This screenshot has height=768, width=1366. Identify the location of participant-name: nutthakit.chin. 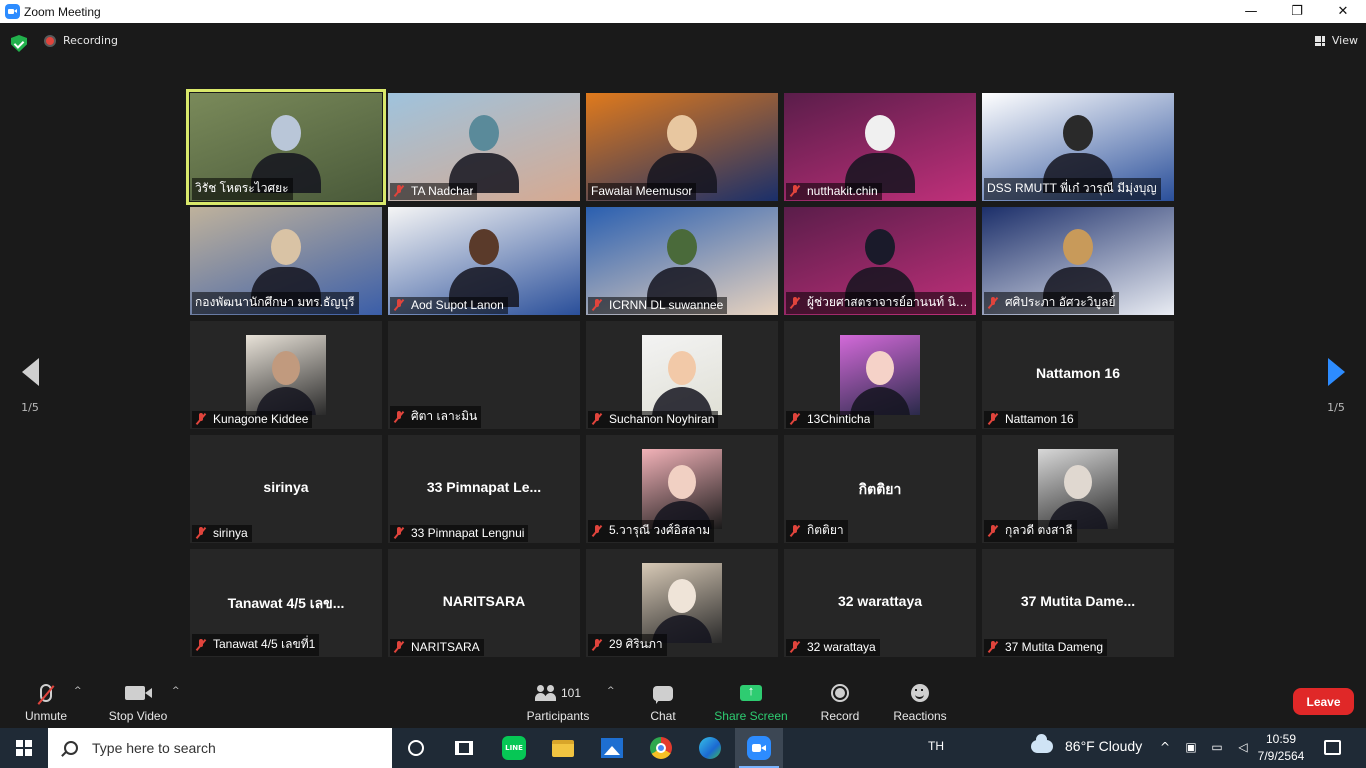
(842, 191).